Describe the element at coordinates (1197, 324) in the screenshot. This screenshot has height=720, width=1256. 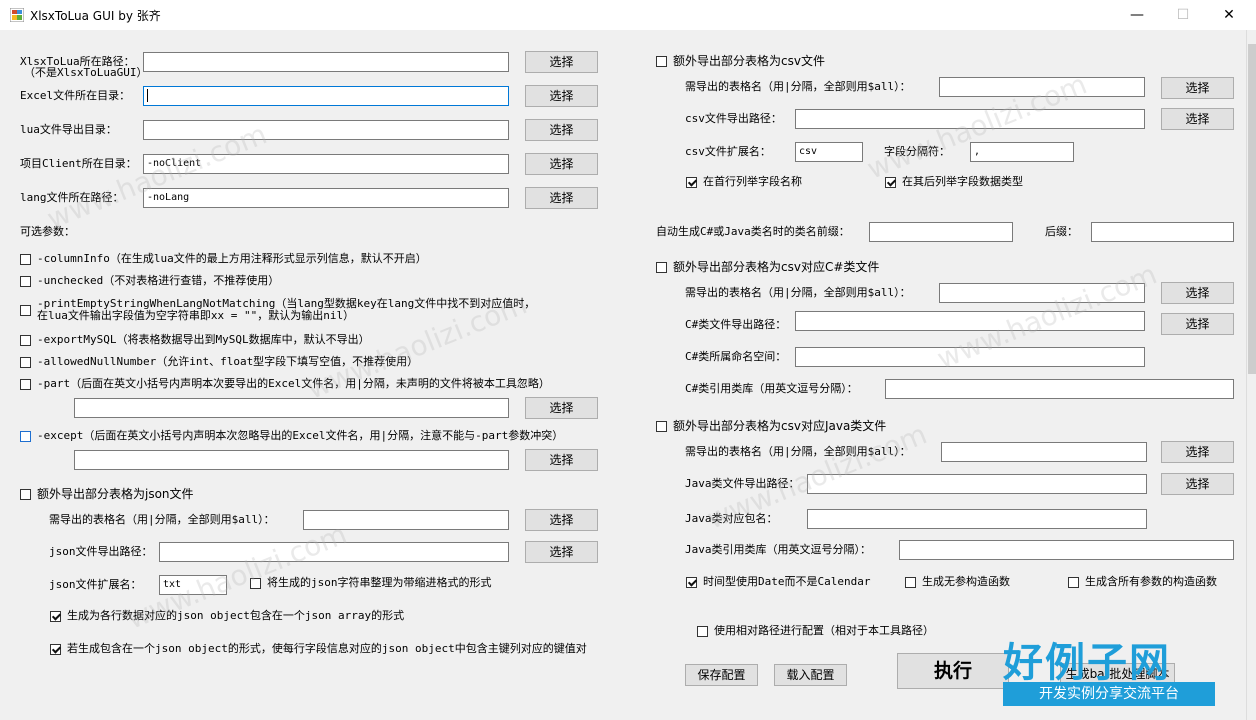
I see `choose-cs-dir-button: 选择` at that location.